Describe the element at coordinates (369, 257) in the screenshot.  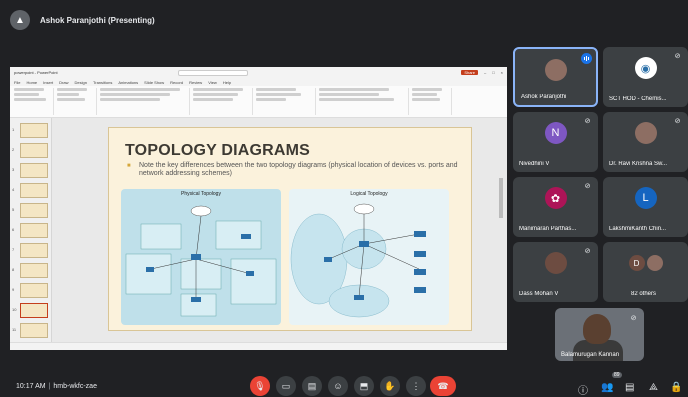
I see `logical-topology-diagram: Logical Topology` at that location.